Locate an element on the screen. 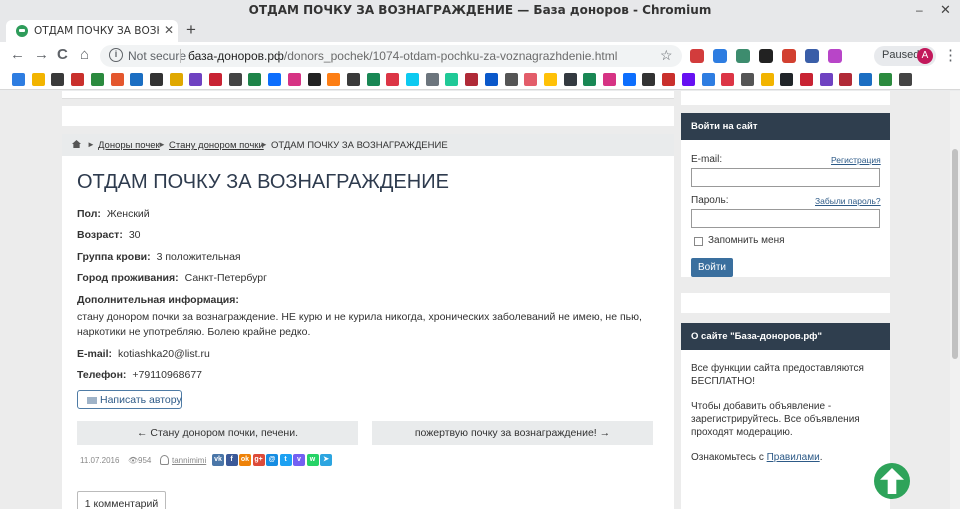 Image resolution: width=960 pixels, height=509 pixels. email-value: kotiashka20@list.ru is located at coordinates (164, 354).